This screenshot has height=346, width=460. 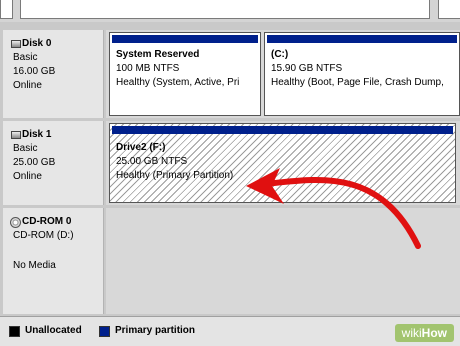 I want to click on disk-type: CD-ROM (D:), so click(x=43, y=235).